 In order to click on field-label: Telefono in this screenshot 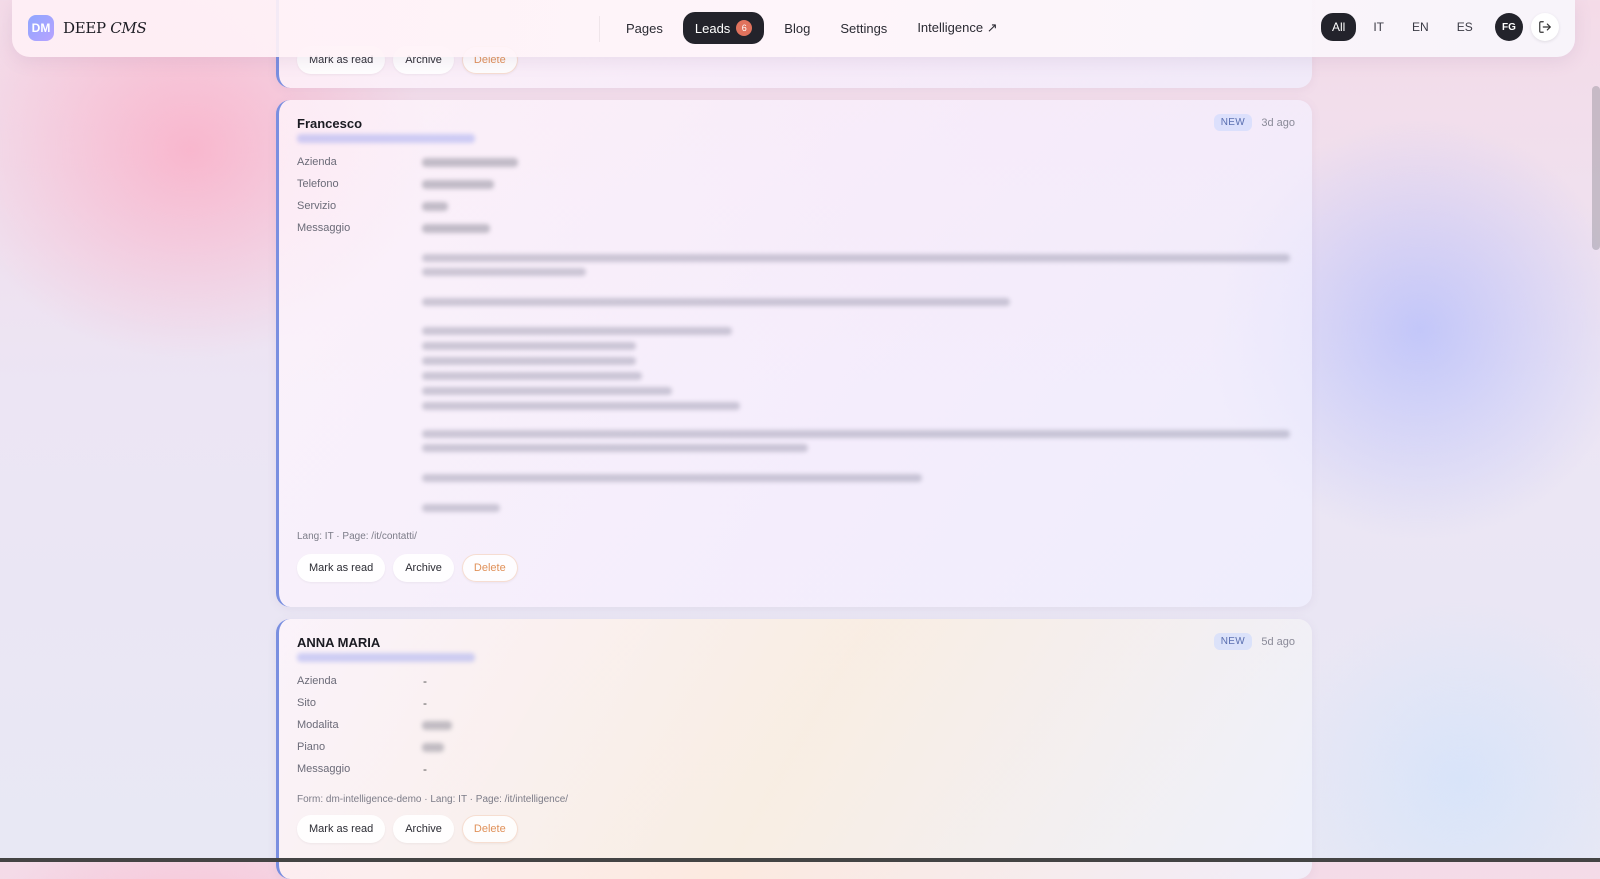, I will do `click(318, 184)`.